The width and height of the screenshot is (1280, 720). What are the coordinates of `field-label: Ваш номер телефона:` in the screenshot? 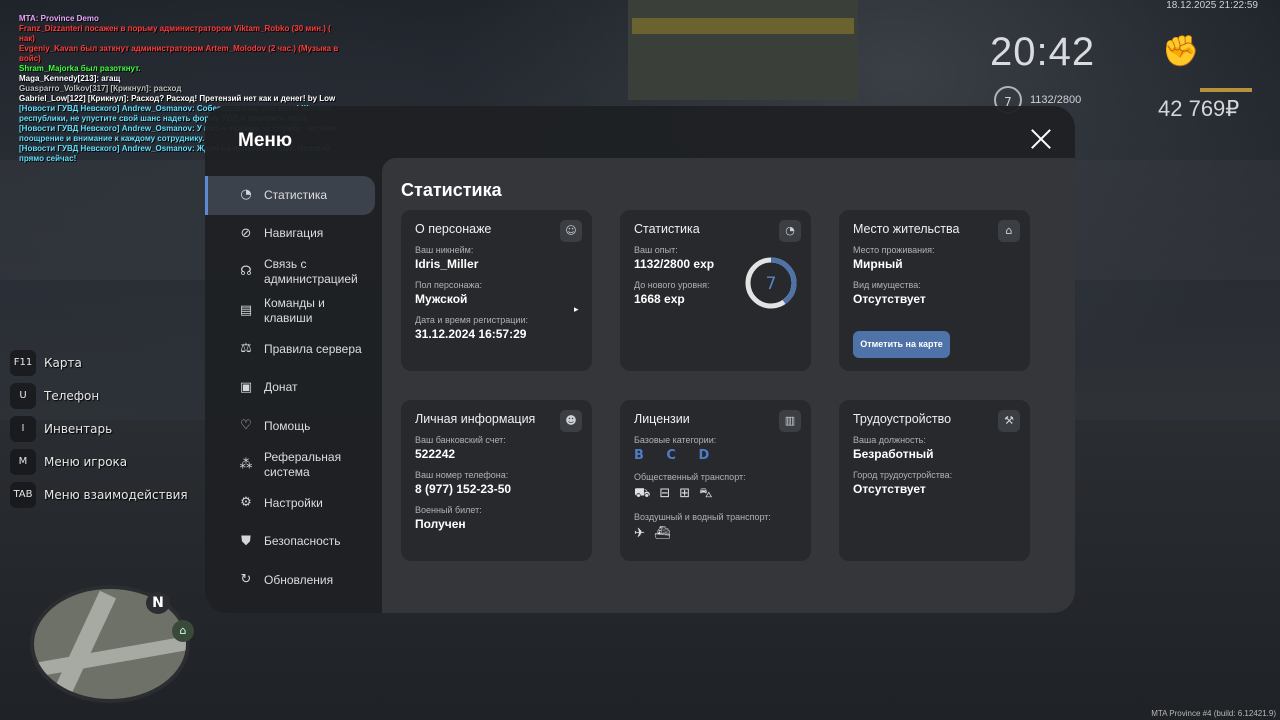 It's located at (462, 475).